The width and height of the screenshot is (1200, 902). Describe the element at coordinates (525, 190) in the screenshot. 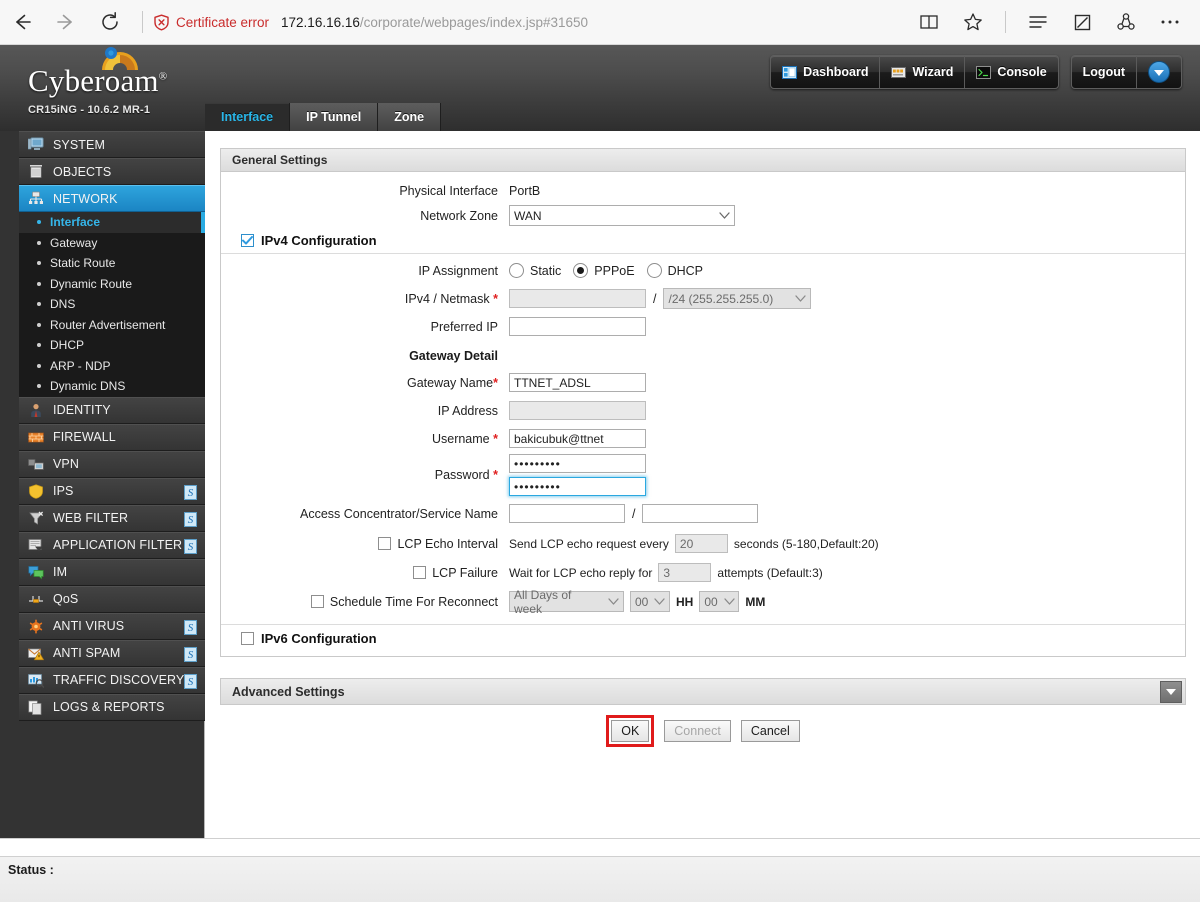

I see `physical-interface-value: PortB` at that location.